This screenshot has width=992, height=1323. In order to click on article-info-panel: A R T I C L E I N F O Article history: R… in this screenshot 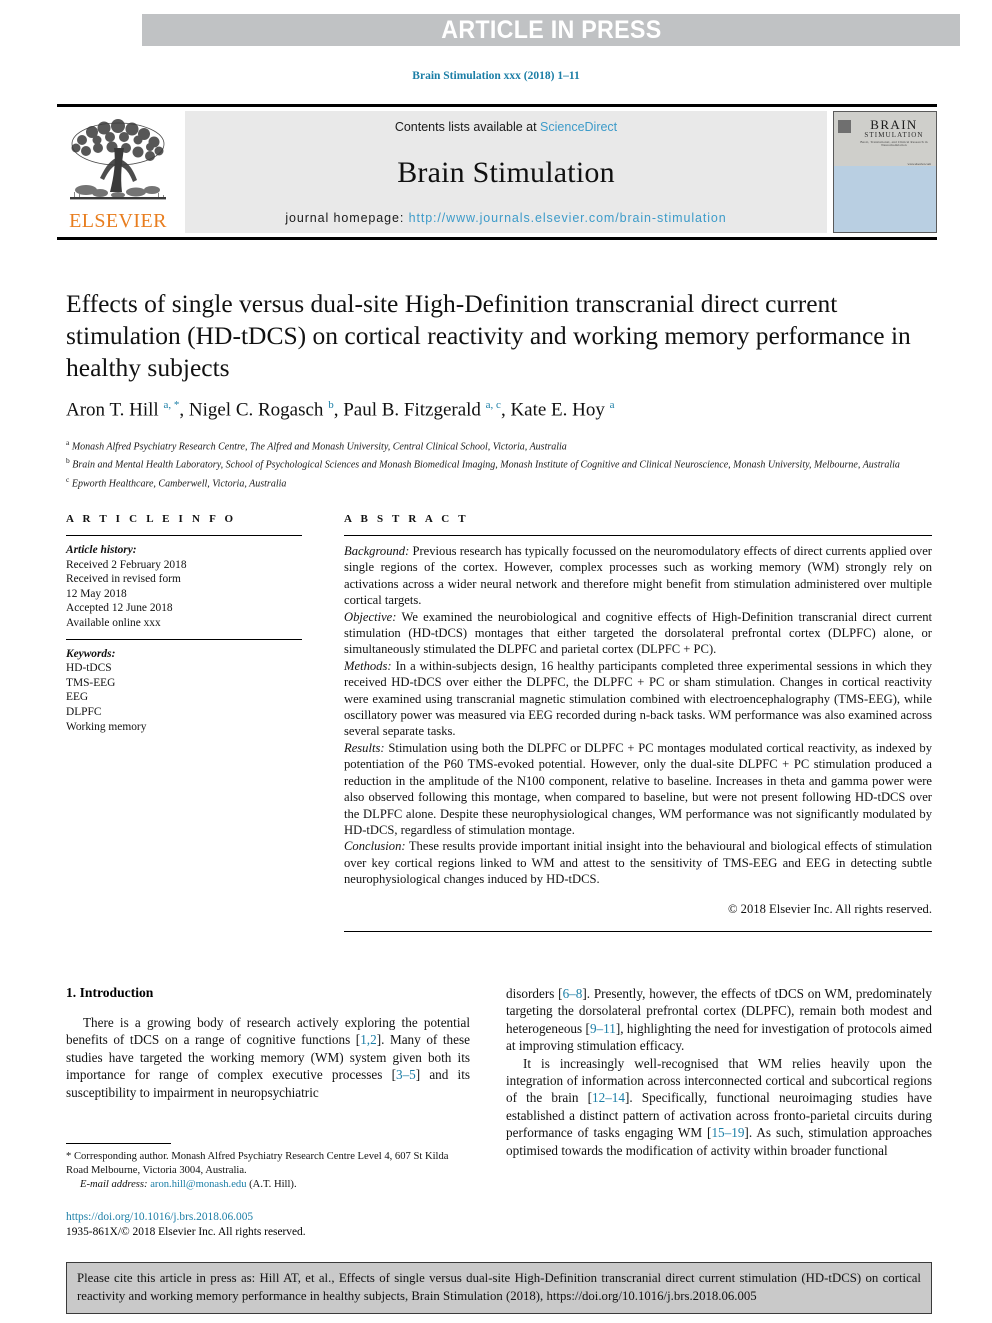, I will do `click(184, 623)`.